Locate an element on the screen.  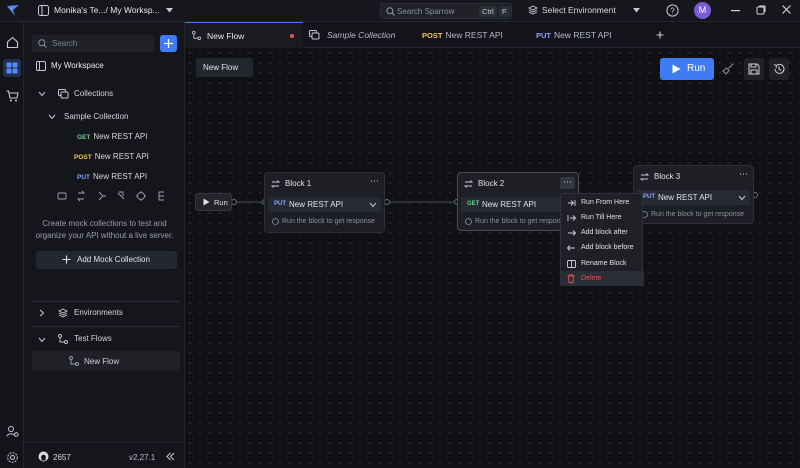
swap-icon is located at coordinates (644, 177).